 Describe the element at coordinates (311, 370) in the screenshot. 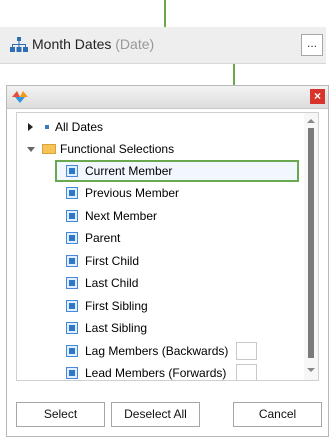

I see `scroll-down-arrow-icon` at that location.